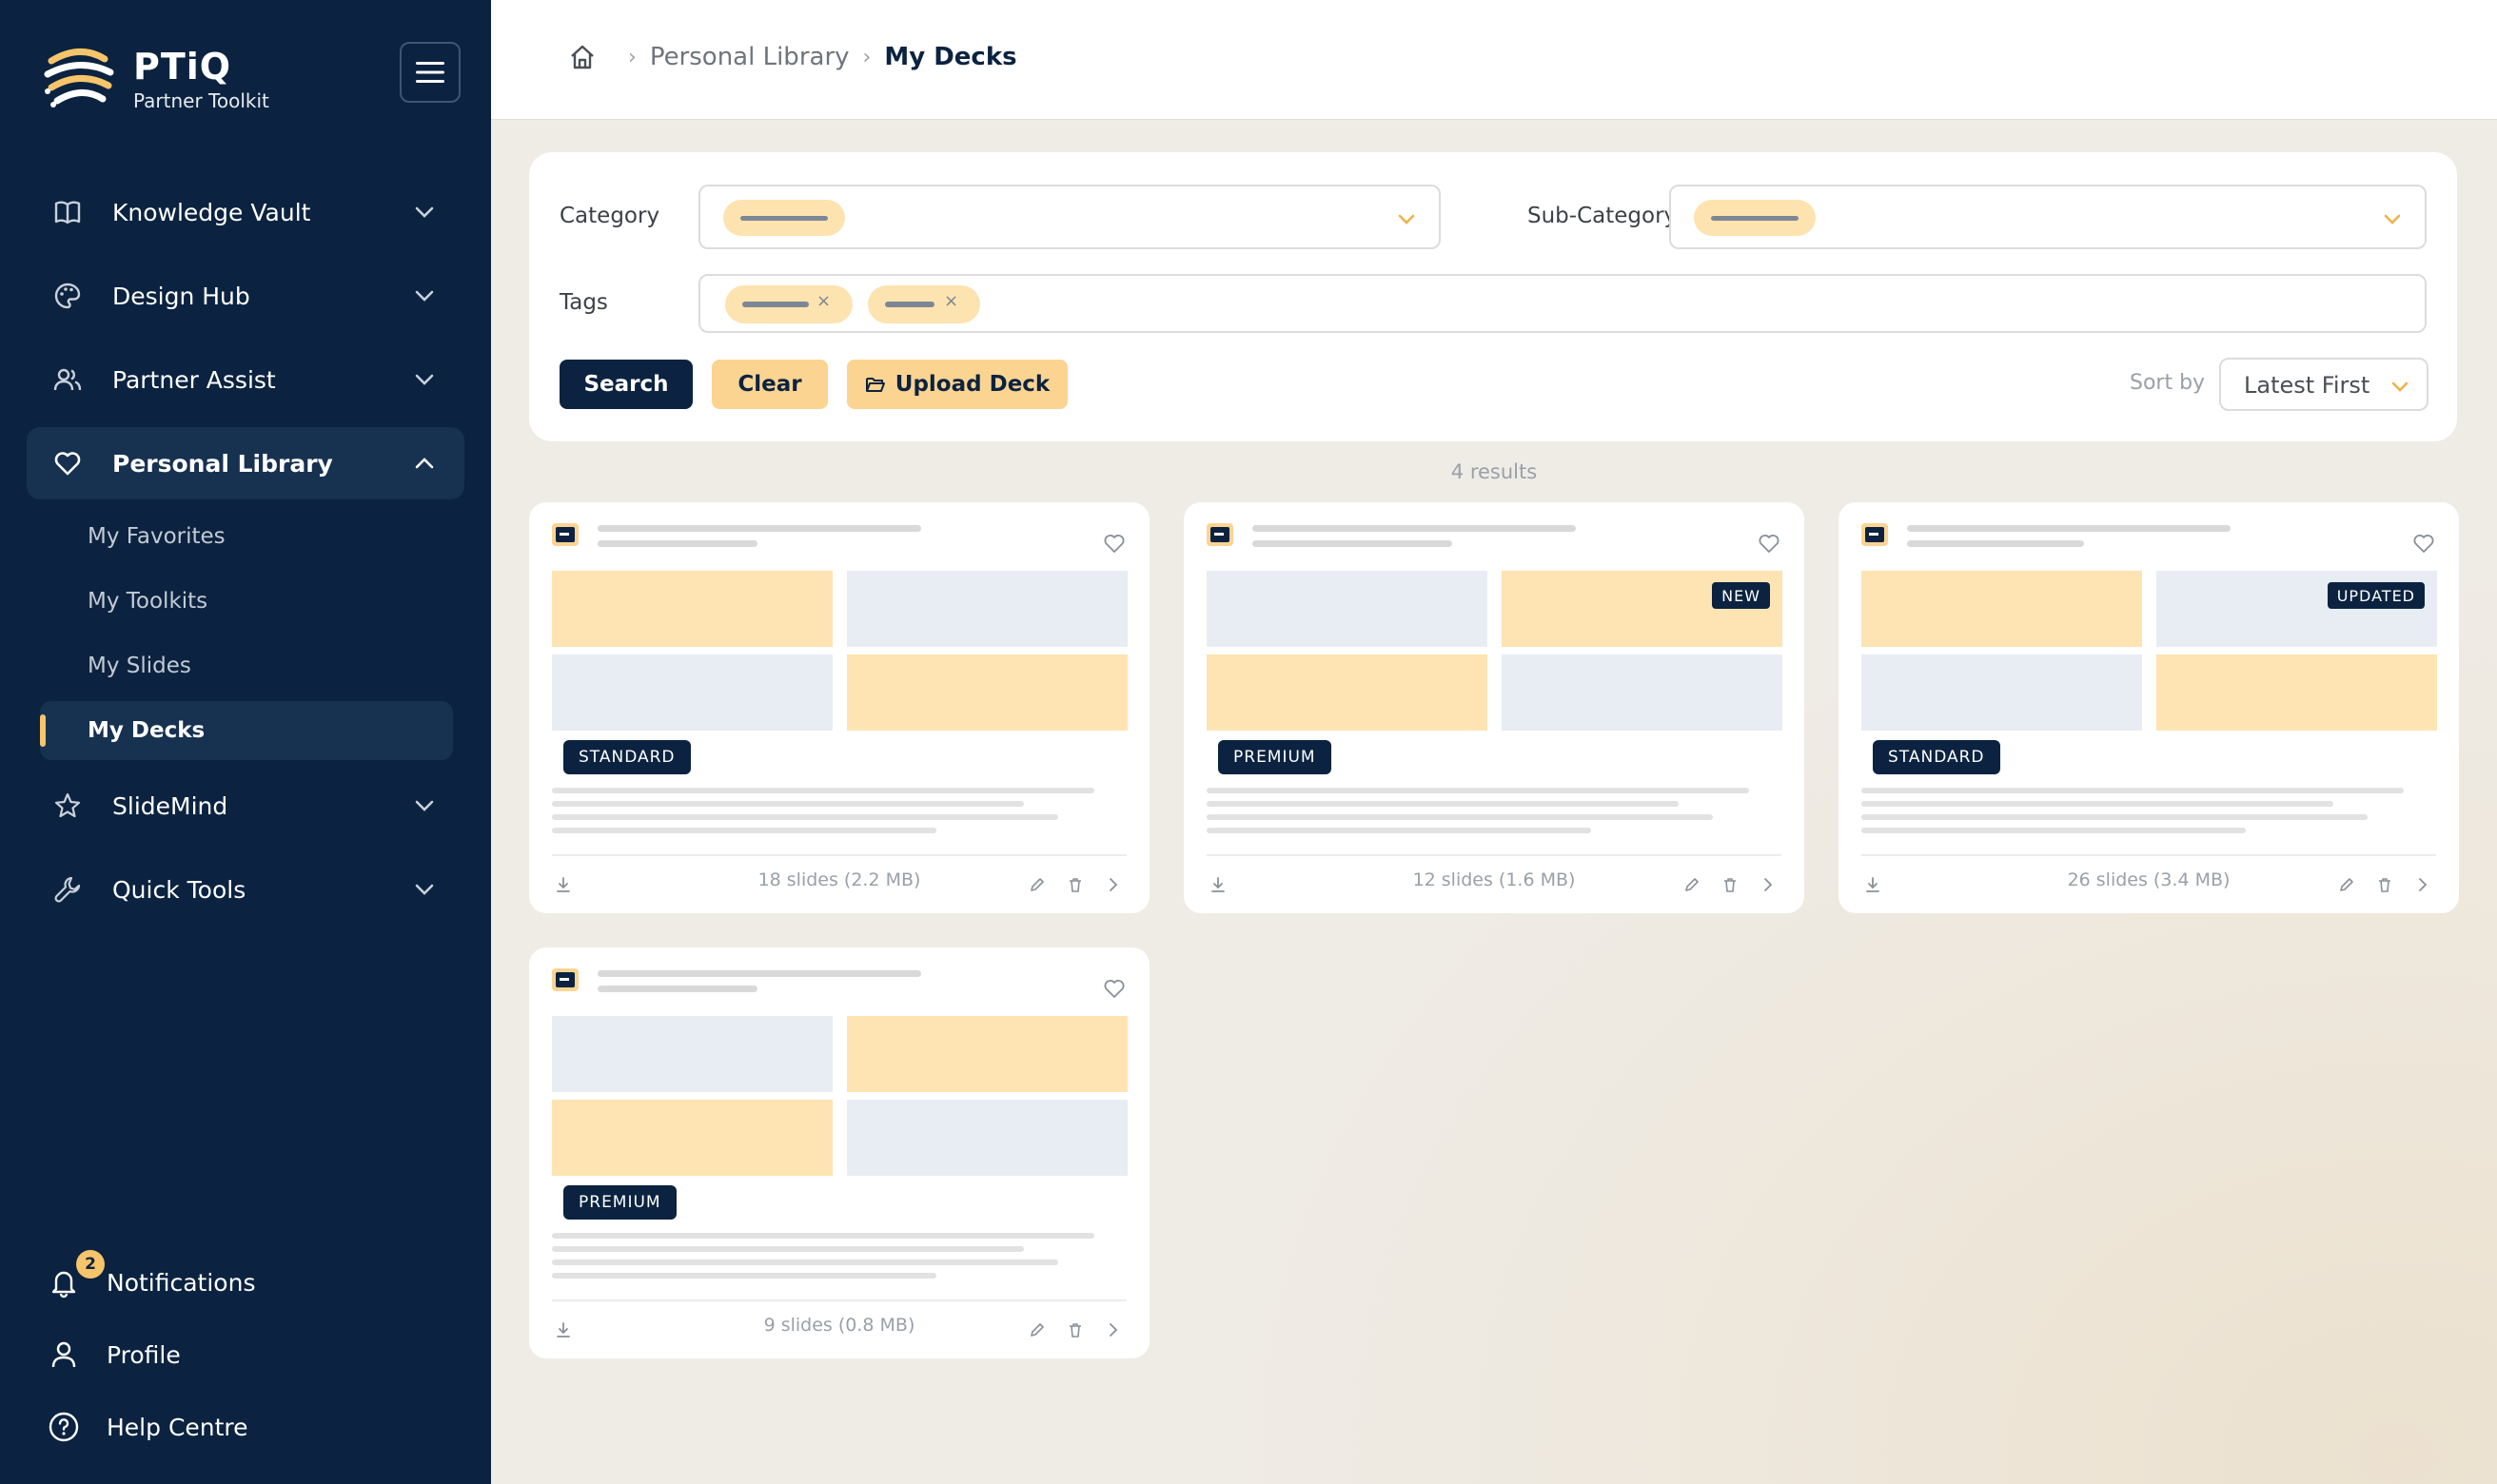 This screenshot has width=2497, height=1484. Describe the element at coordinates (1352, 543) in the screenshot. I see `deck-subtitle-placeholder` at that location.